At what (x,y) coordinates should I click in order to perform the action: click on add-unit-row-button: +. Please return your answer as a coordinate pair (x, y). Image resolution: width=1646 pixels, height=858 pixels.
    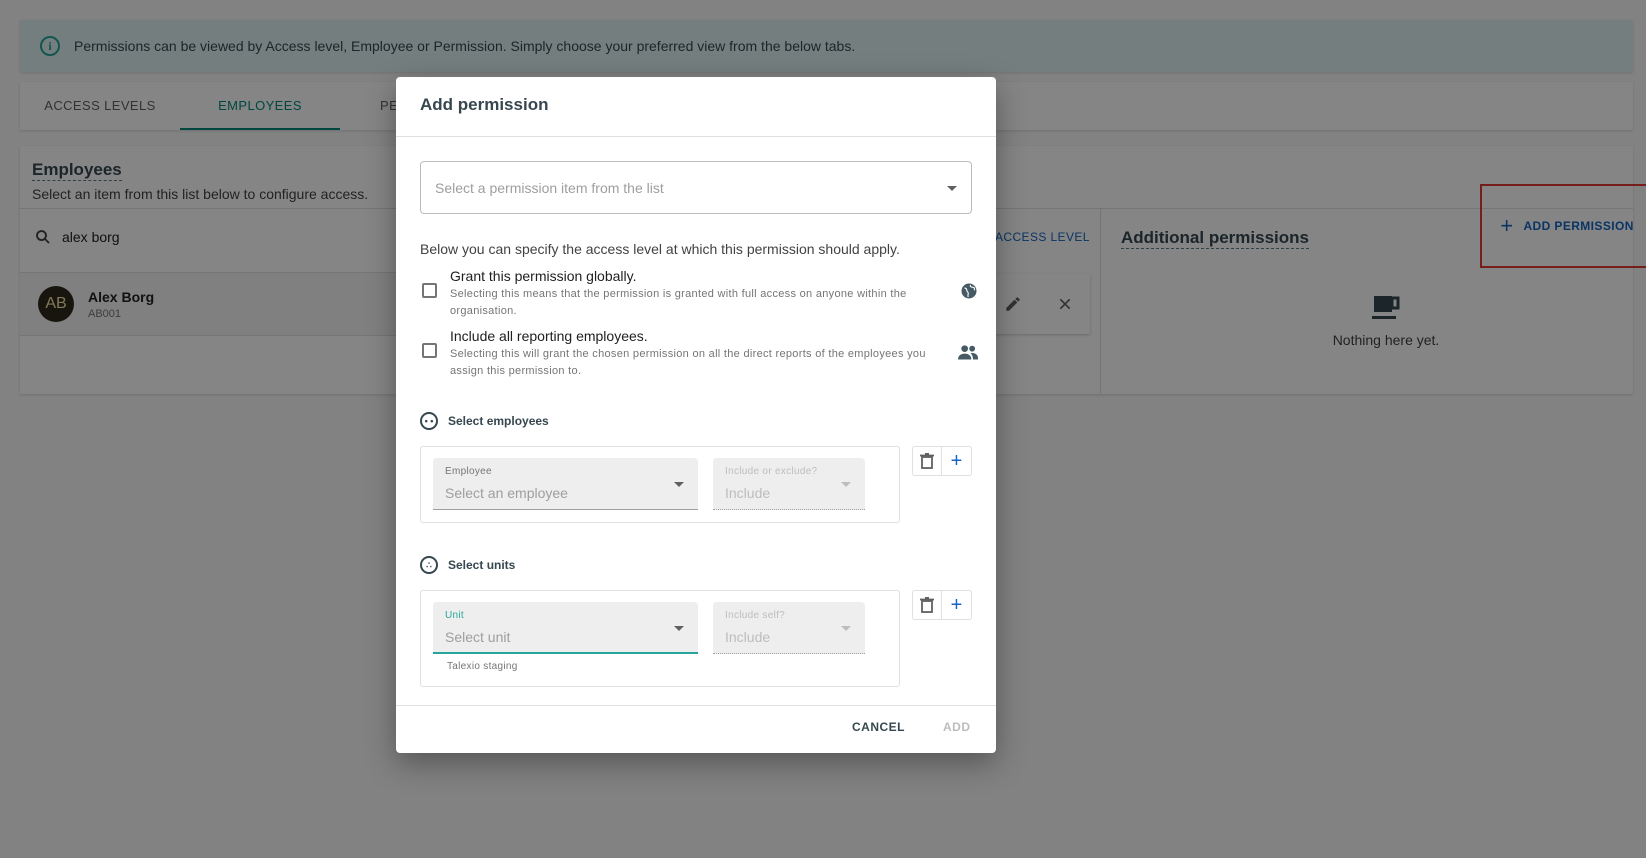
    Looking at the image, I should click on (956, 605).